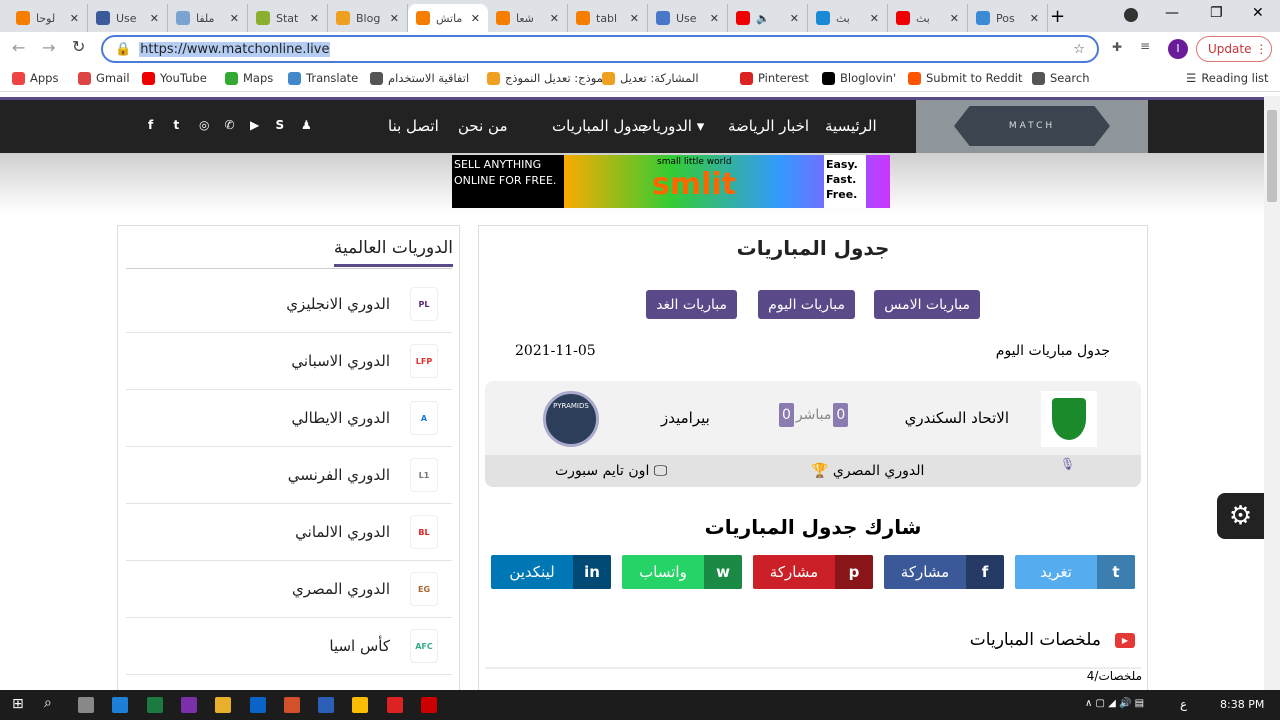  Describe the element at coordinates (86, 705) in the screenshot. I see `task-view-icon` at that location.